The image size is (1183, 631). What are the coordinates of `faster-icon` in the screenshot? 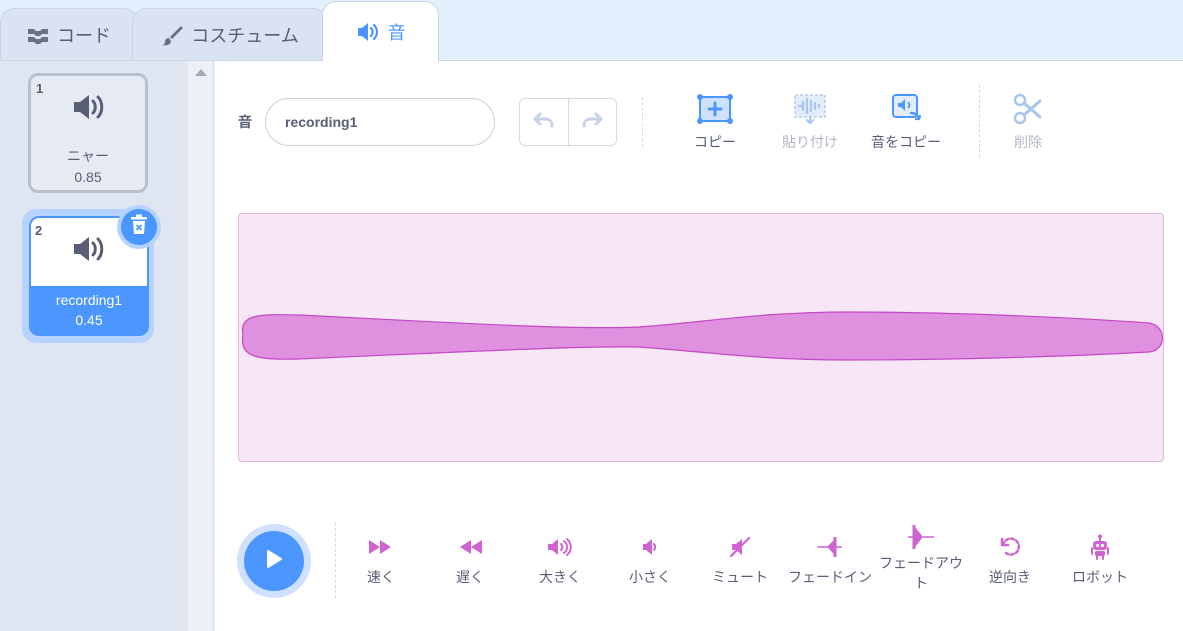 It's located at (381, 548).